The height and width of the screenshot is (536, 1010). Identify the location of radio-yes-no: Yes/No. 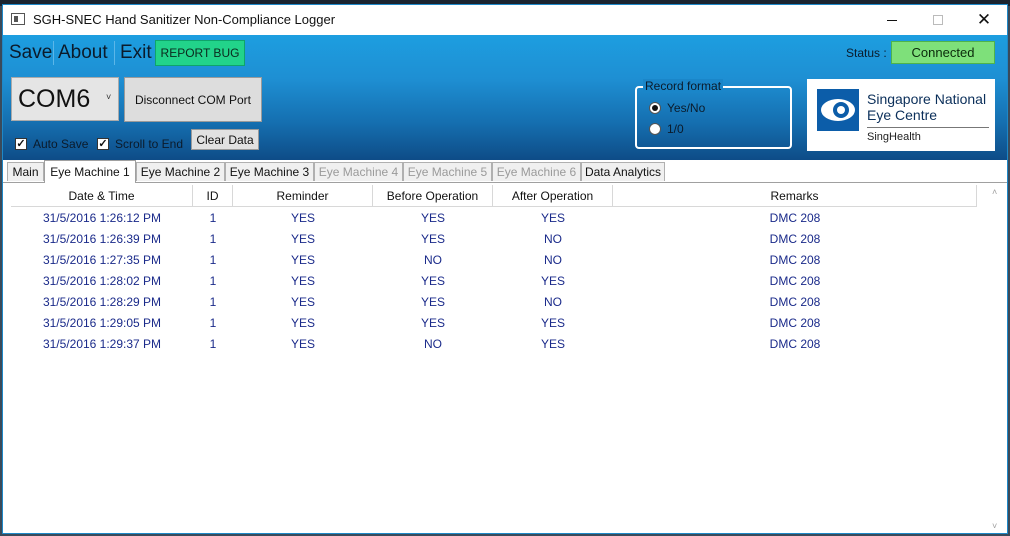
(677, 108).